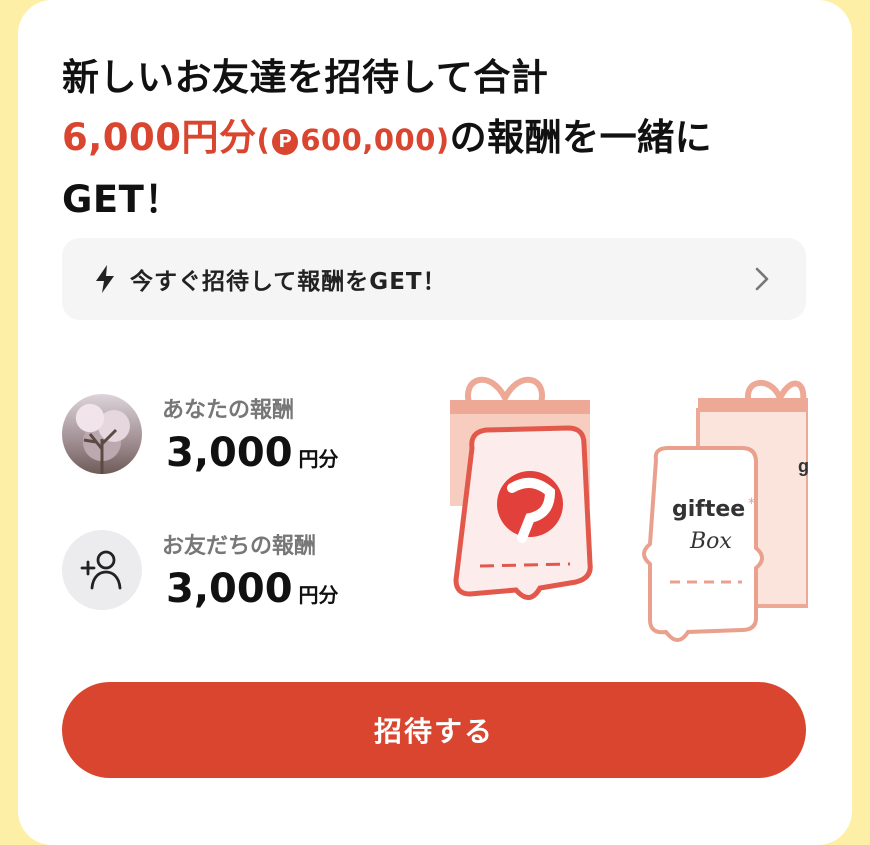 The height and width of the screenshot is (845, 870). Describe the element at coordinates (762, 279) in the screenshot. I see `chevron-right-icon` at that location.